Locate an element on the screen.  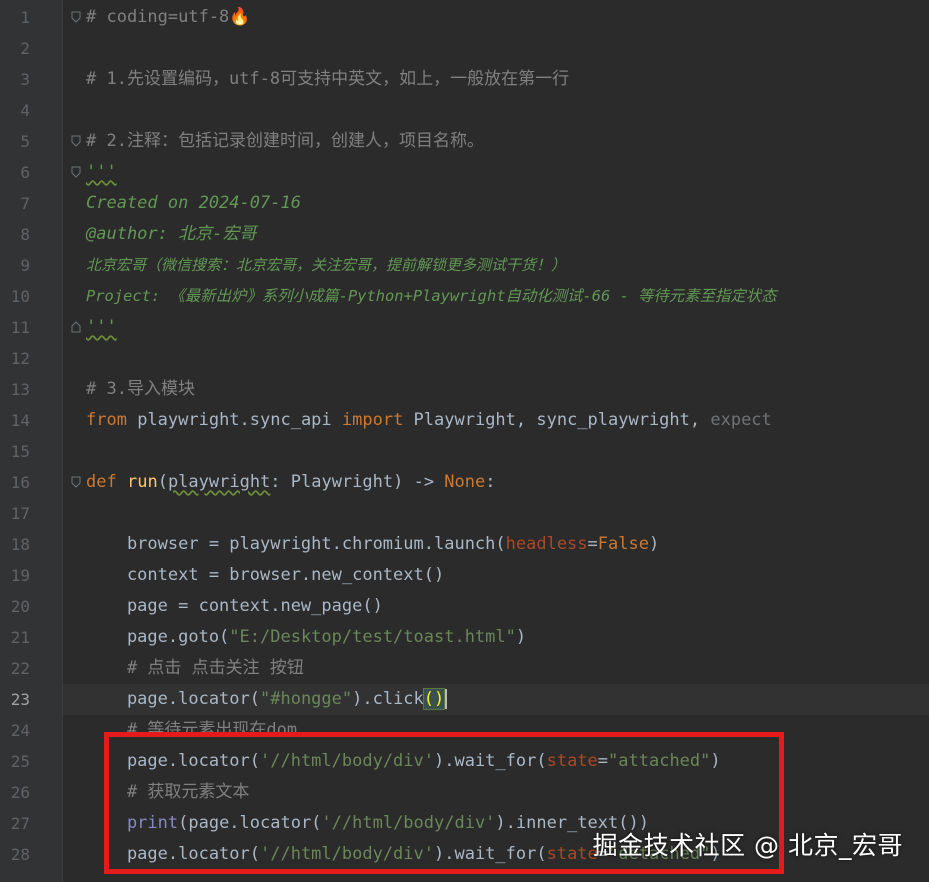
line-number: 13 is located at coordinates (20, 389).